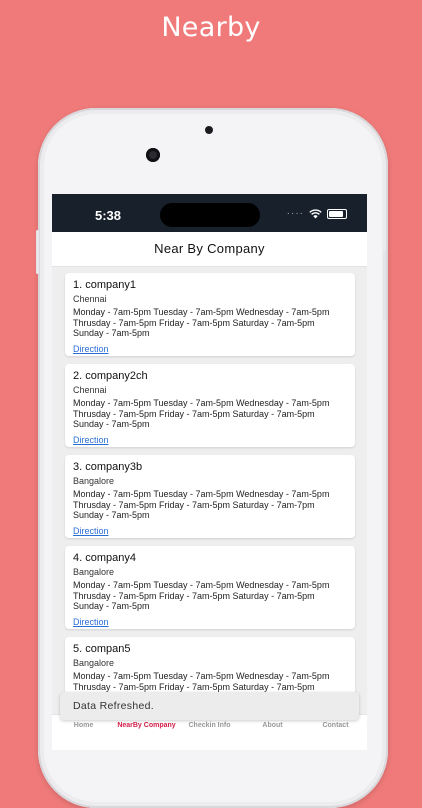 The height and width of the screenshot is (808, 422). Describe the element at coordinates (110, 376) in the screenshot. I see `company-title: 2. company2ch` at that location.